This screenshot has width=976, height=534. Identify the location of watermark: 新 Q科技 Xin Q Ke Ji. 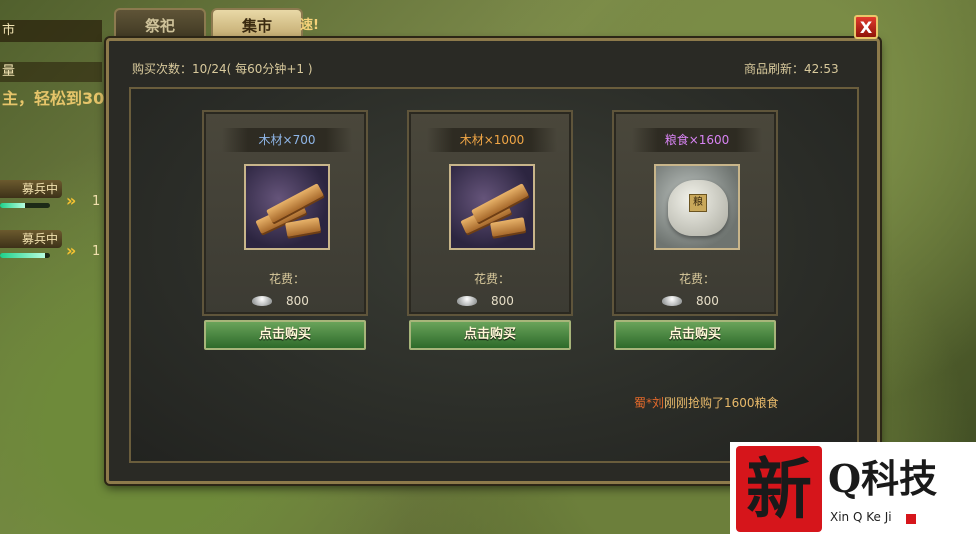
(853, 488).